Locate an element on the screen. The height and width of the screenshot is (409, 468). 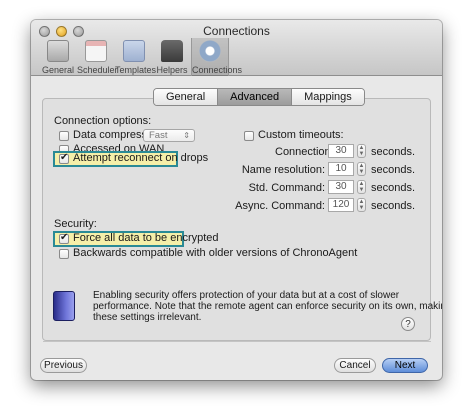
security-heading: Security: is located at coordinates (75, 224).